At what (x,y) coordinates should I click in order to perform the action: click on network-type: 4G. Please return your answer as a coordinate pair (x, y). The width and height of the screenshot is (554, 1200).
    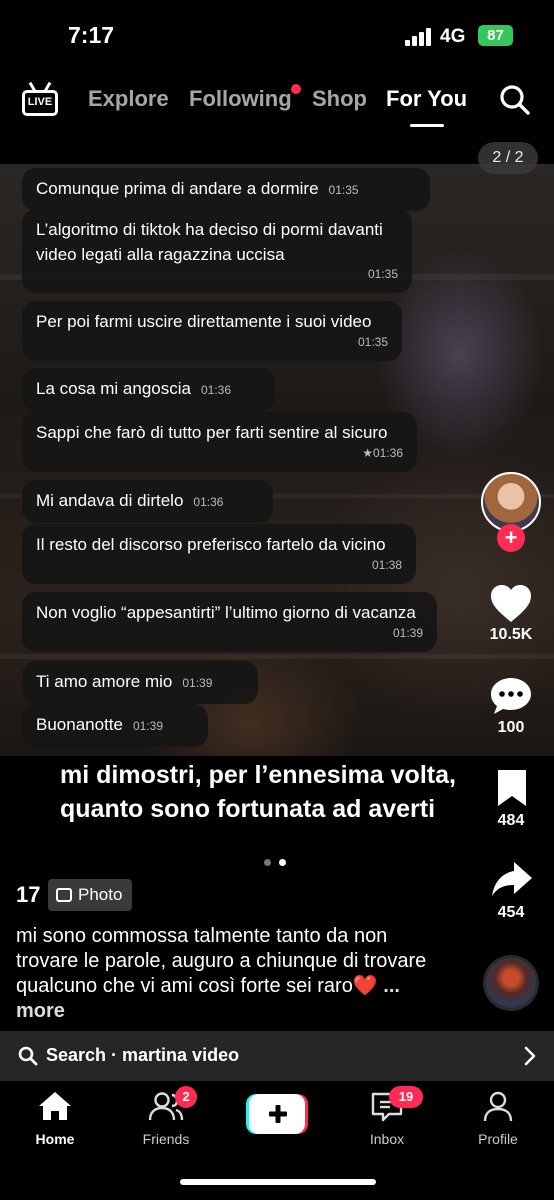
    Looking at the image, I should click on (453, 36).